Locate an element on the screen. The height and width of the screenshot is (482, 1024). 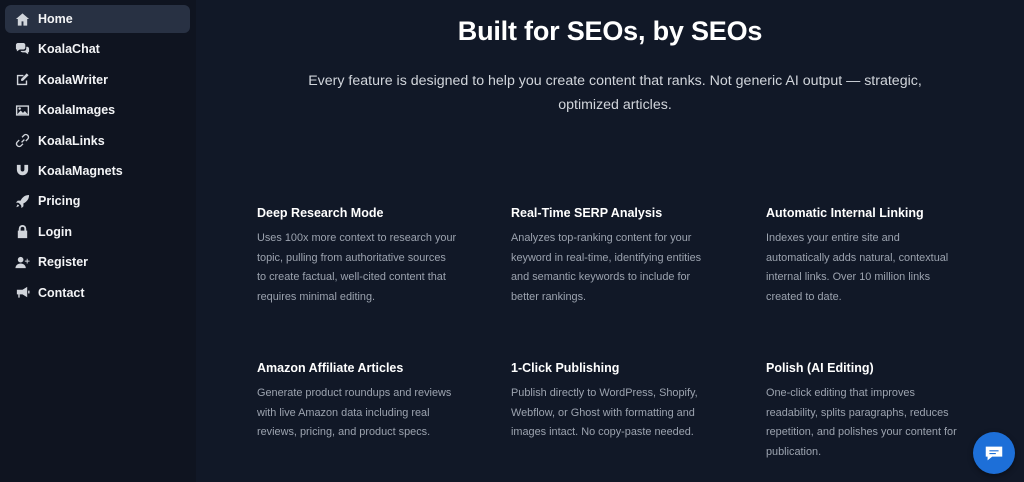
sidebar-item-label: KoalaWriter is located at coordinates (73, 79).